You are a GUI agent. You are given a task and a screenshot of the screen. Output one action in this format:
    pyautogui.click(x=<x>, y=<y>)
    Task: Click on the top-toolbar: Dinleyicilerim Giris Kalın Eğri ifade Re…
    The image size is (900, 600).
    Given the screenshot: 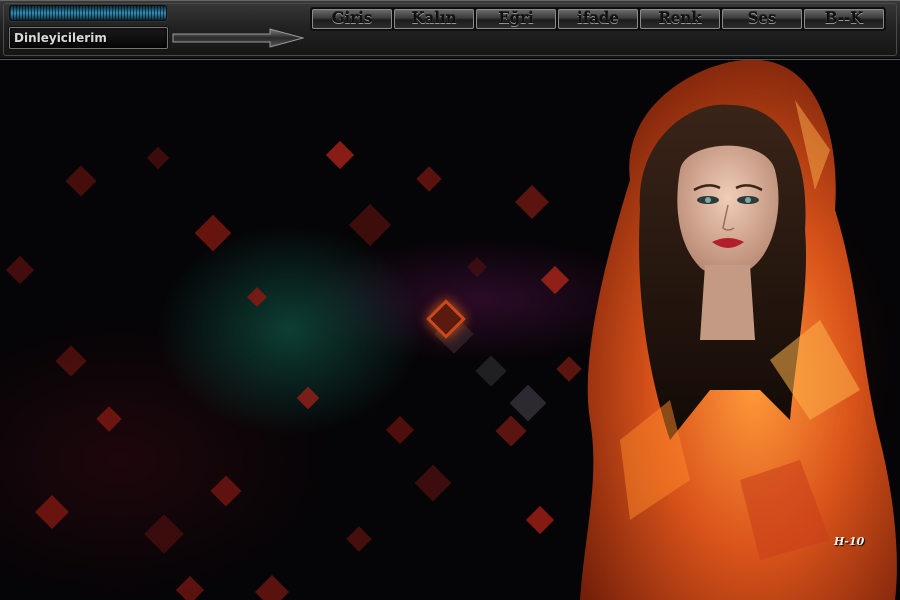 What is the action you would take?
    pyautogui.click(x=450, y=30)
    